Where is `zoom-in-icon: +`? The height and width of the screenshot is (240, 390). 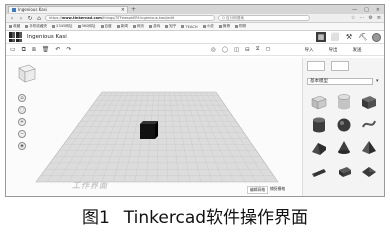 zoom-in-icon: + is located at coordinates (22, 122).